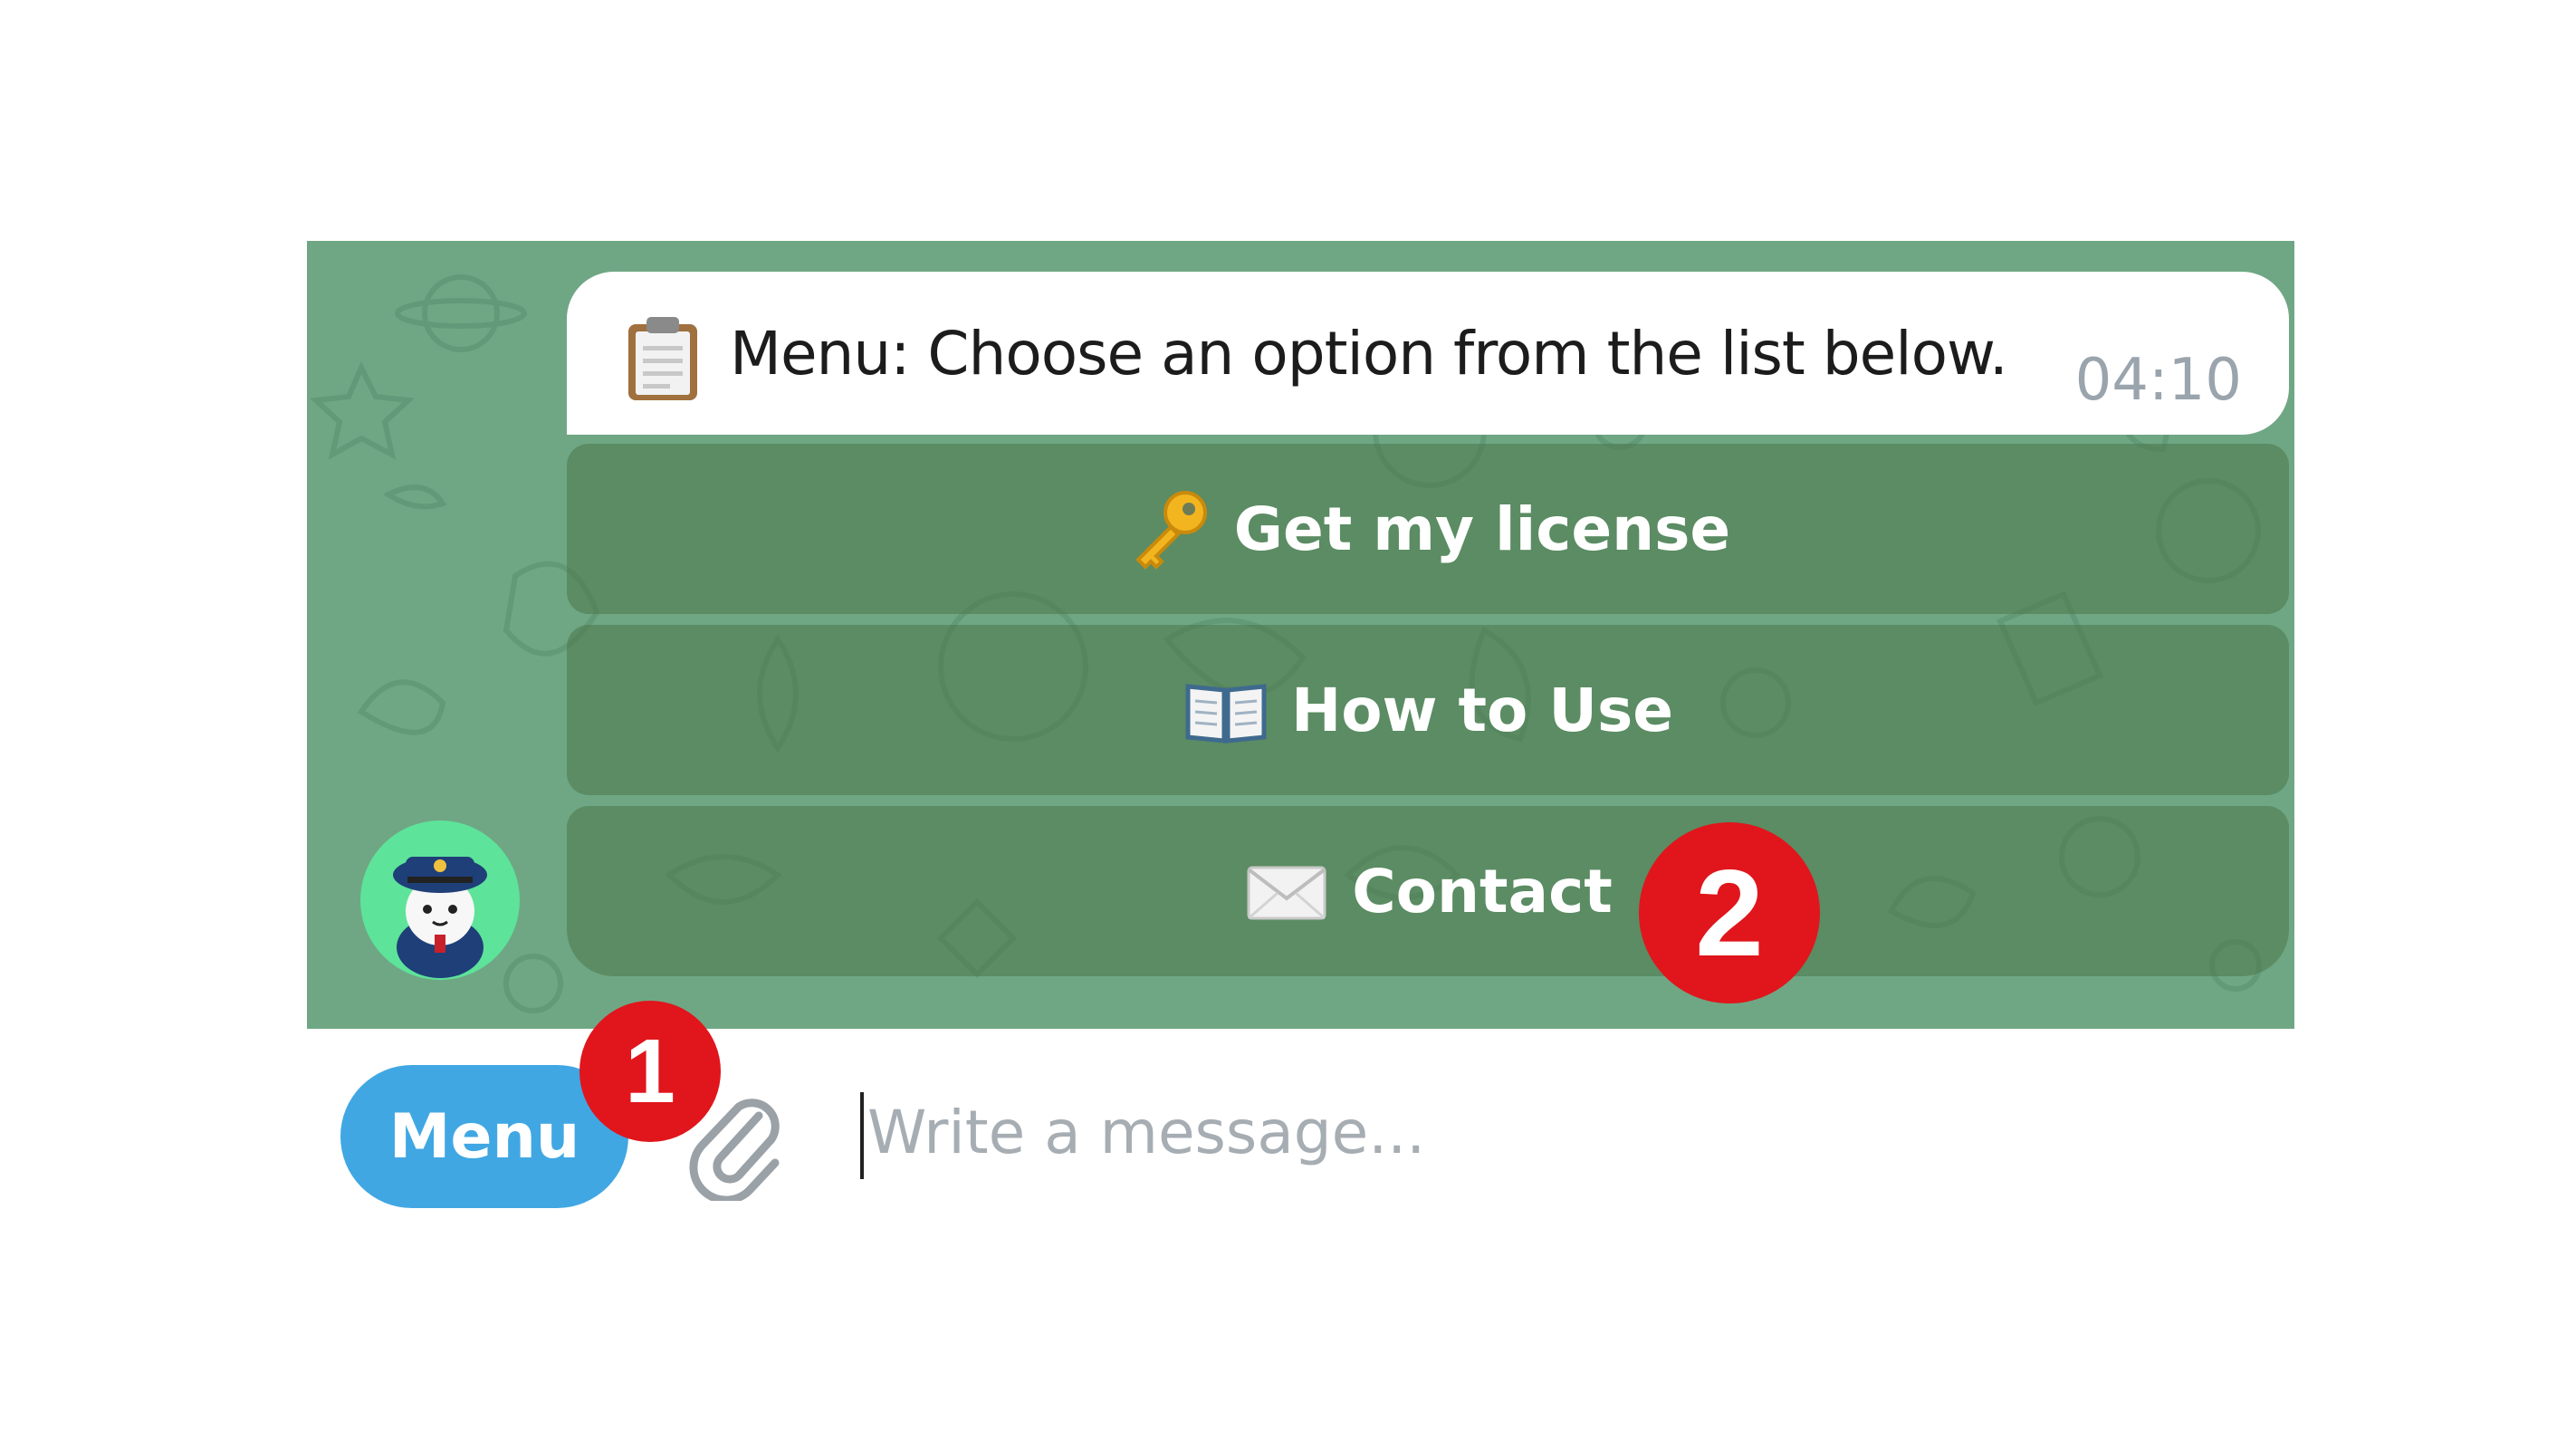  I want to click on callout-badge-2: 2, so click(1729, 912).